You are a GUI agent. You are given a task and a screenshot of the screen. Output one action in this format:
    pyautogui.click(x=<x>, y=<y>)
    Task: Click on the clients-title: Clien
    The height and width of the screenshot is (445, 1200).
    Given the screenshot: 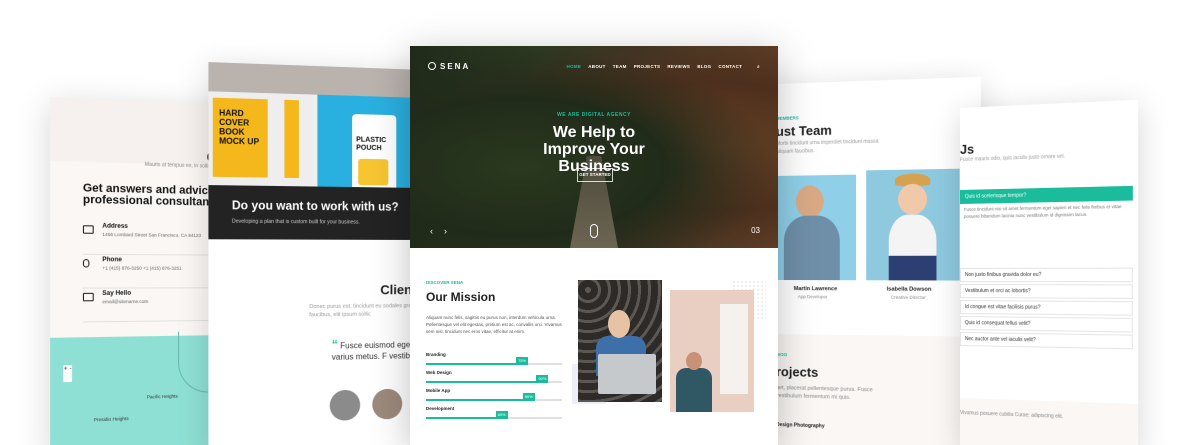 What is the action you would take?
    pyautogui.click(x=396, y=290)
    